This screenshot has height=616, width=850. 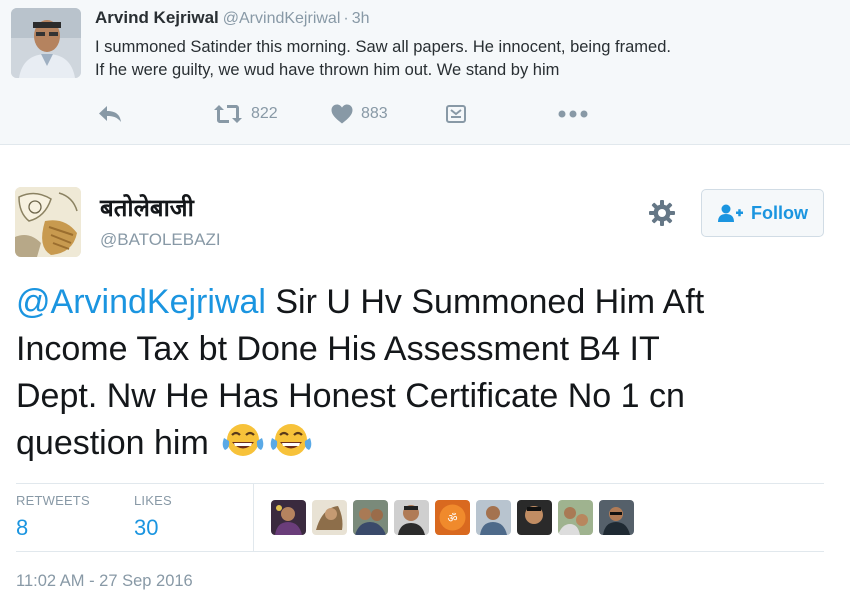 What do you see at coordinates (282, 18) in the screenshot?
I see `parent-author-handle: @ArvindKejriwal` at bounding box center [282, 18].